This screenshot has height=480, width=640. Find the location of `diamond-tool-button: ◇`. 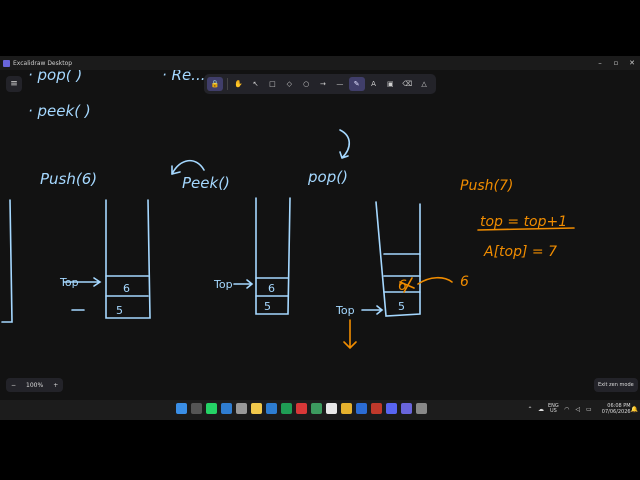

diamond-tool-button: ◇ is located at coordinates (289, 84).